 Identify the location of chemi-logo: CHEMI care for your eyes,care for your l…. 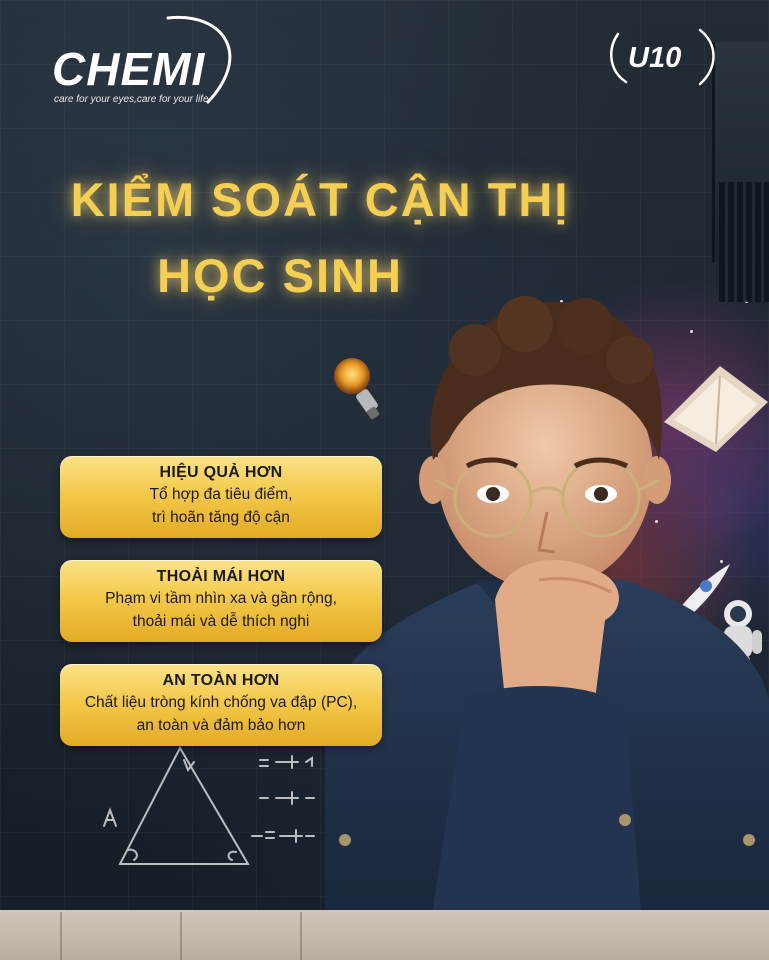
(148, 61).